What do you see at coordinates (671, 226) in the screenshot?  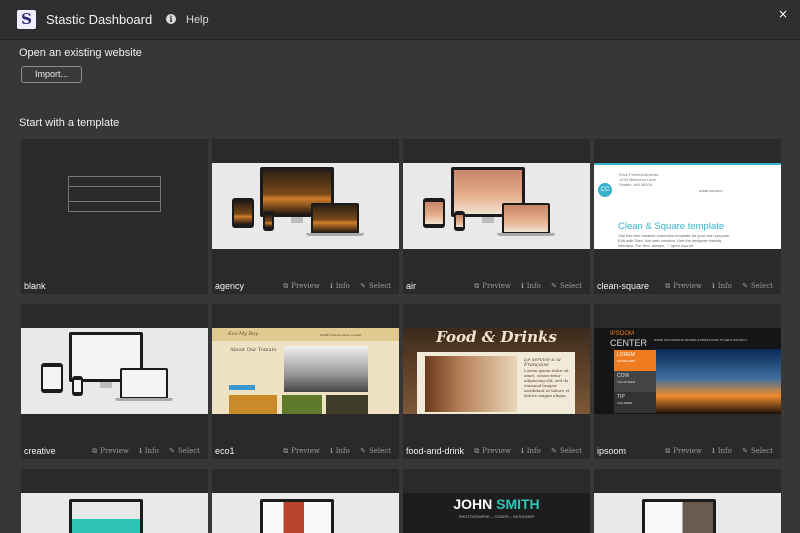 I see `clean-square-headline: Clean & Square template` at bounding box center [671, 226].